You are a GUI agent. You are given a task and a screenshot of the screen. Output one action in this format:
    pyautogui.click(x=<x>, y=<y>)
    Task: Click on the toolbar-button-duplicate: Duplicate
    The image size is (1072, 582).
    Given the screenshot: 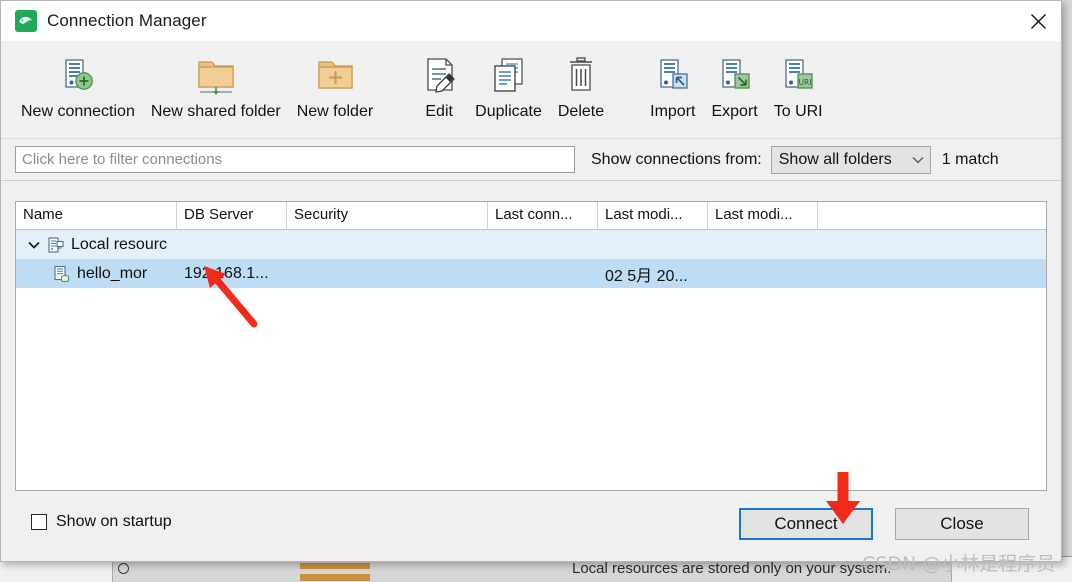 What is the action you would take?
    pyautogui.click(x=508, y=81)
    